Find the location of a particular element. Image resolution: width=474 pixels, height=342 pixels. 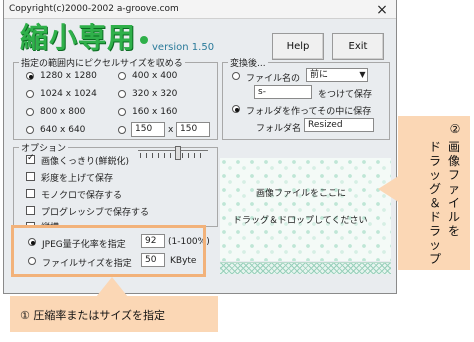

close-icon: × is located at coordinates (382, 10).